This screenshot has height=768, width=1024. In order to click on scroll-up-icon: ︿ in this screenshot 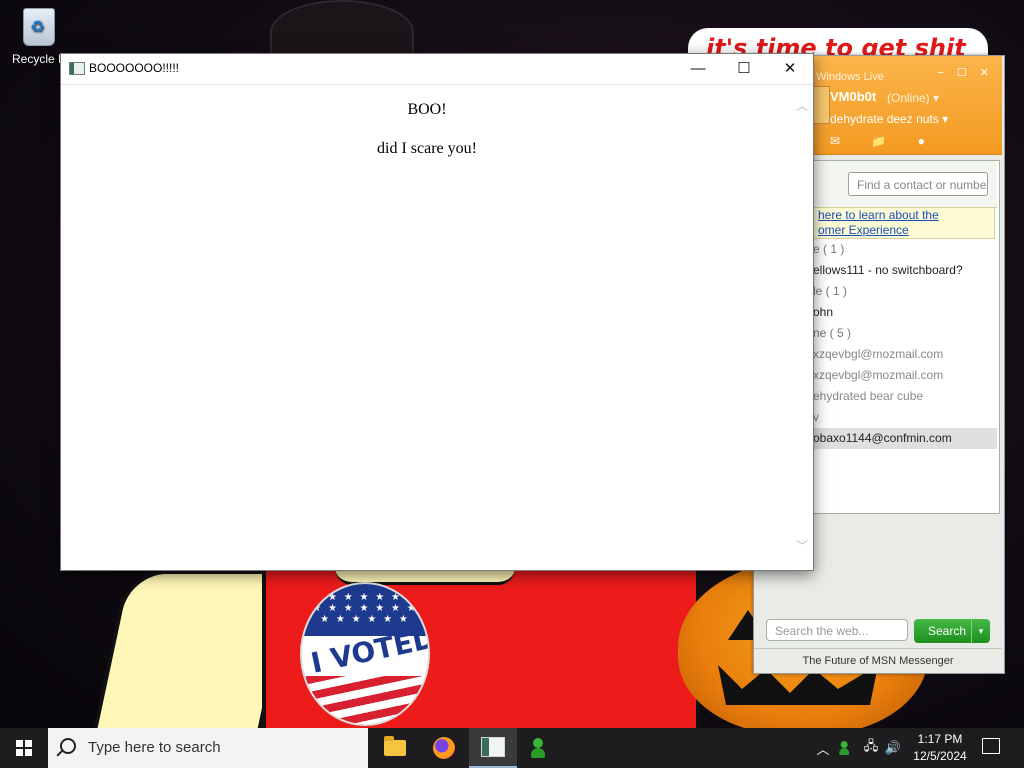, I will do `click(802, 105)`.